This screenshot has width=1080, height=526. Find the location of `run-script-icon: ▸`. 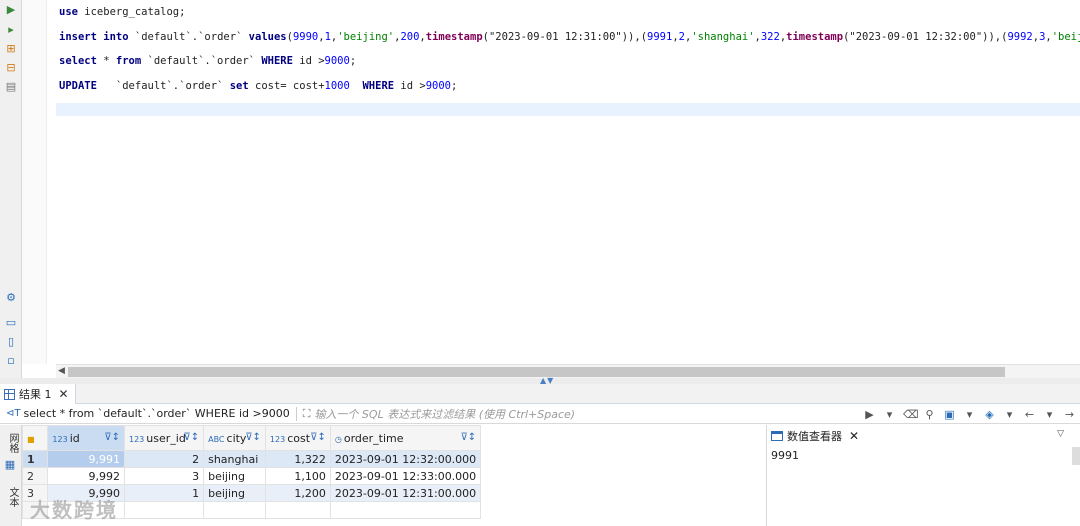

run-script-icon: ▸ is located at coordinates (11, 30).